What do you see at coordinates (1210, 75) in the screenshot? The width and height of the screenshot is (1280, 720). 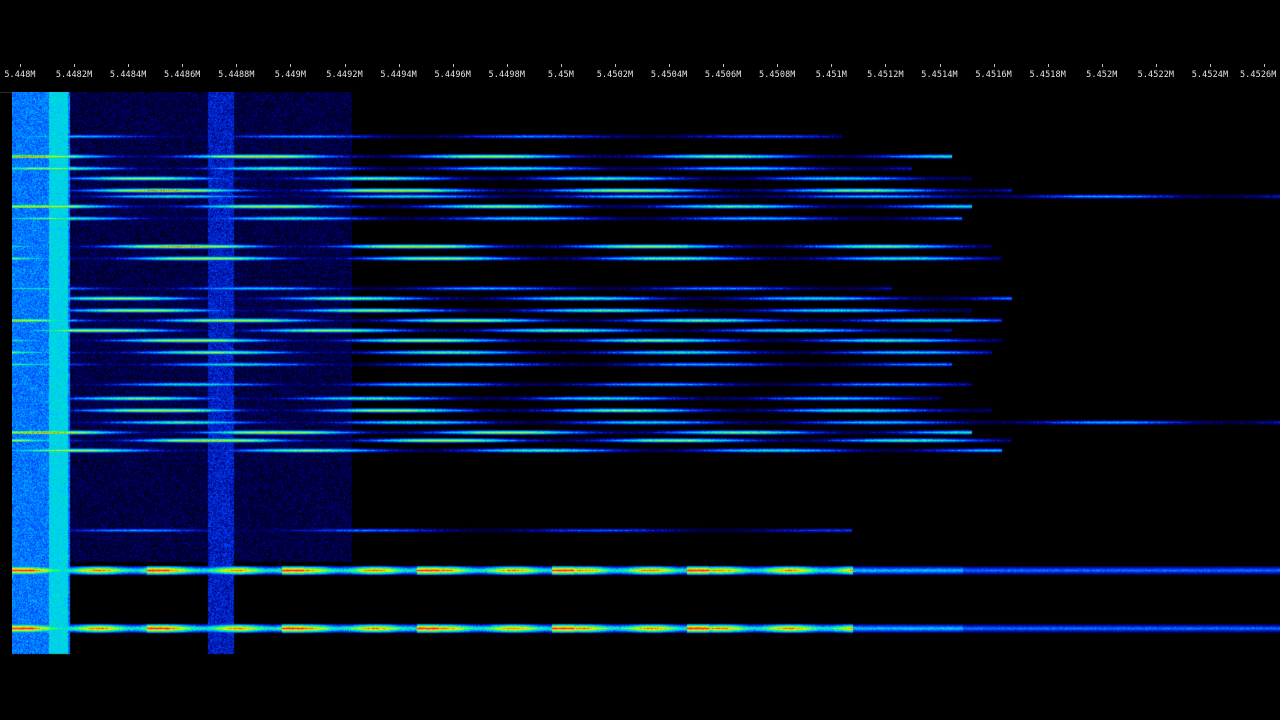 I see `frequency-label: 5.4524M` at bounding box center [1210, 75].